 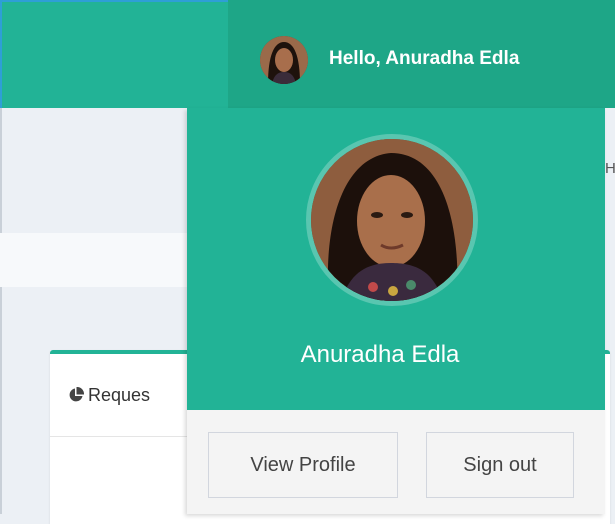 I want to click on greeting-text: Hello, Anuradha Edla, so click(x=424, y=59).